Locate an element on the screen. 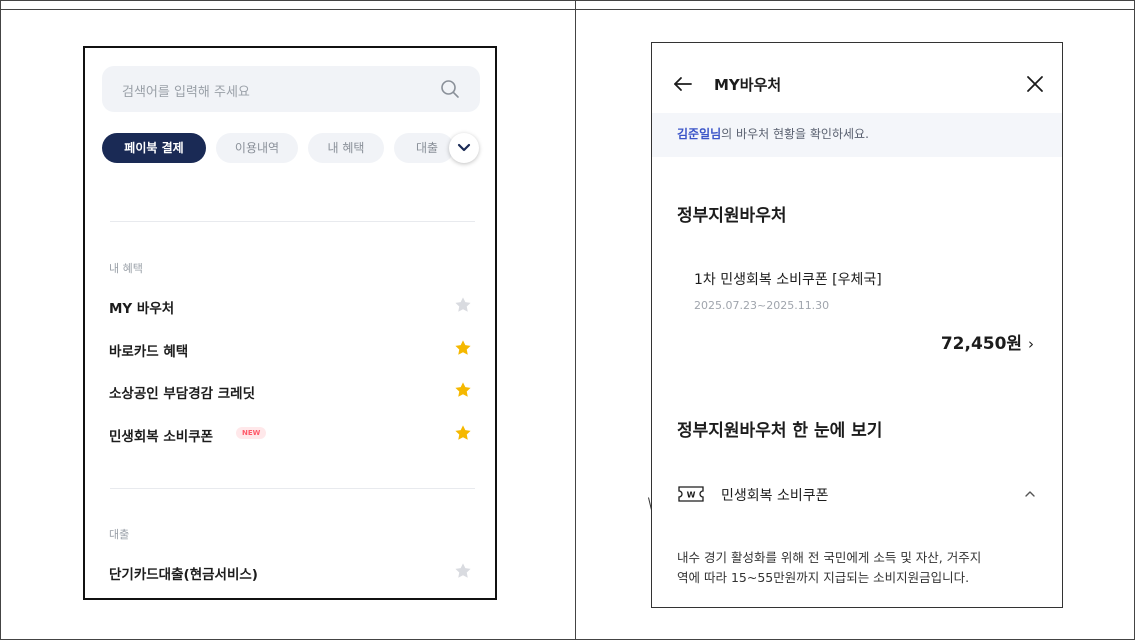 This screenshot has width=1135, height=640. greeting-text: 김준일님의 바우처 현황을 확인하세요. is located at coordinates (773, 133).